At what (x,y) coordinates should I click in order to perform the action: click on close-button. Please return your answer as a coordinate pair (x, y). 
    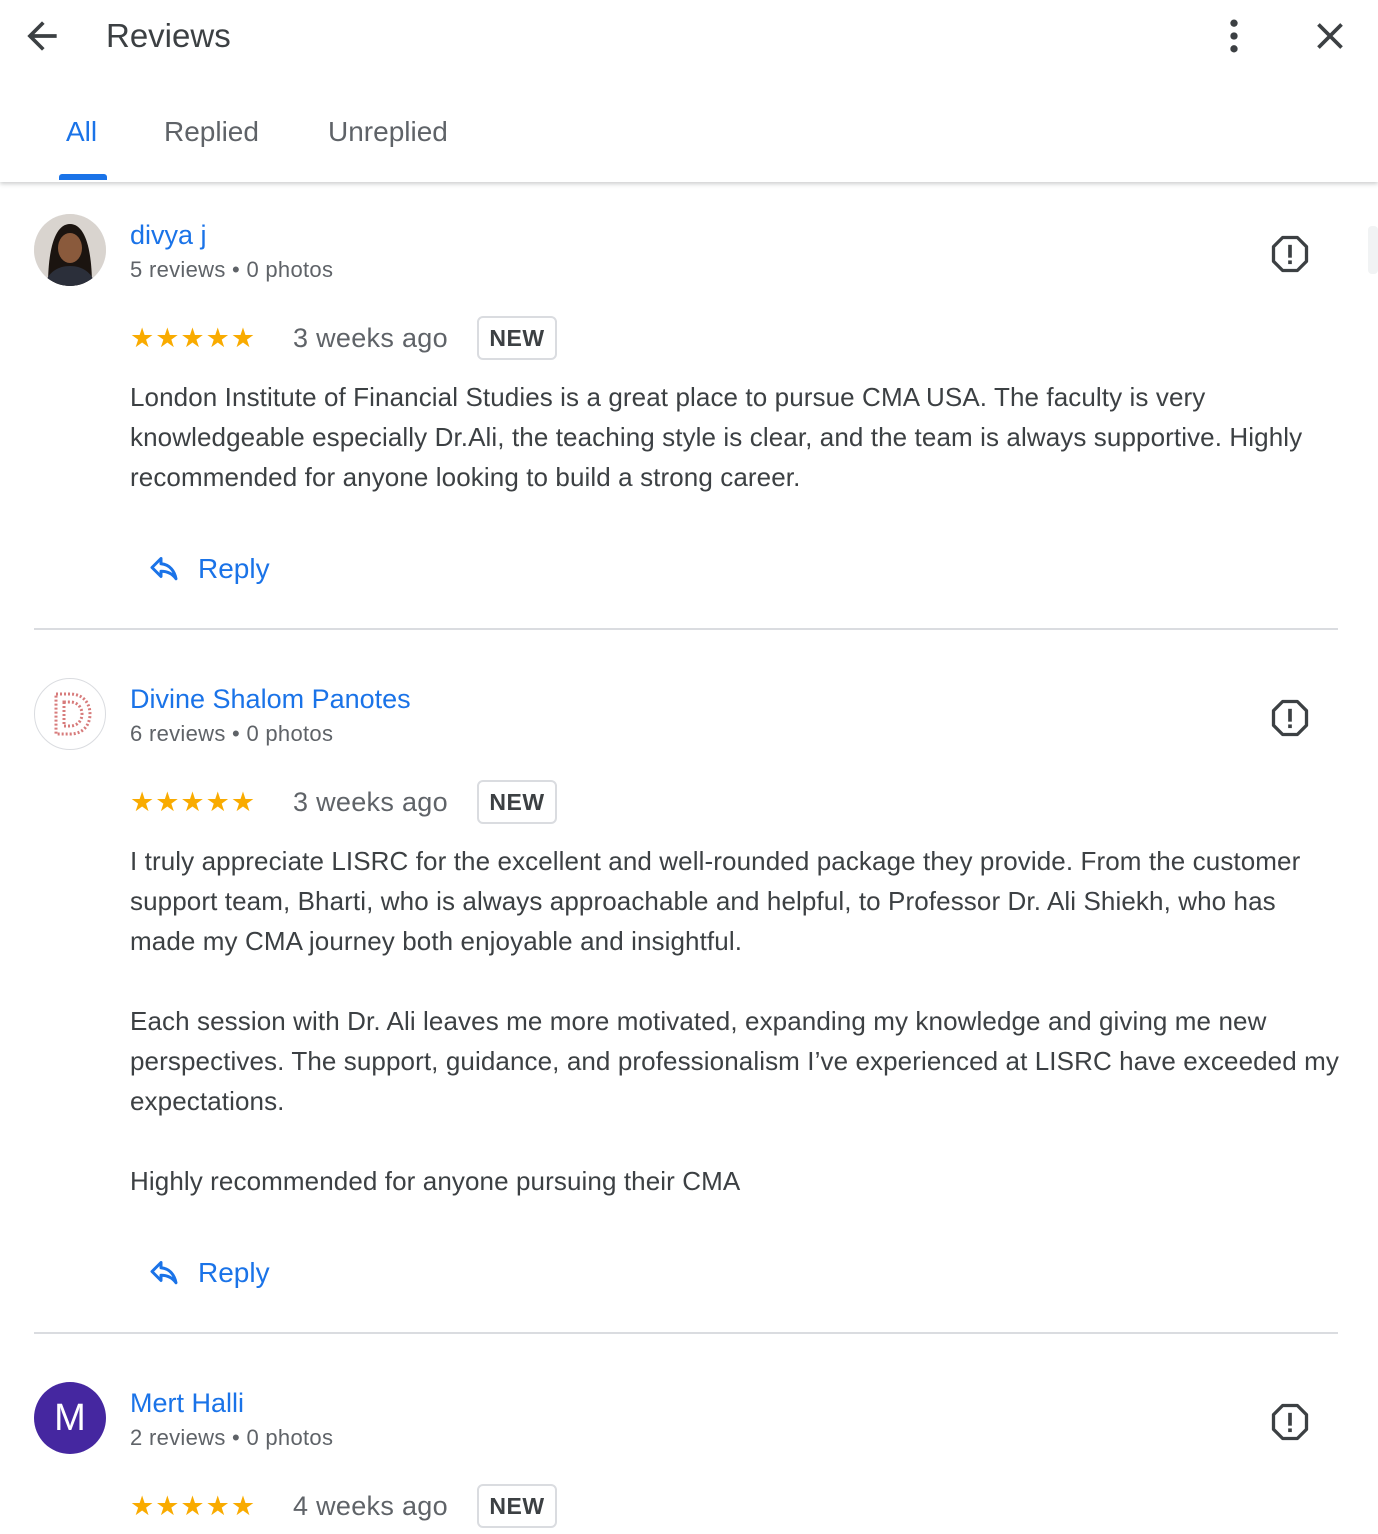
    Looking at the image, I should click on (1330, 36).